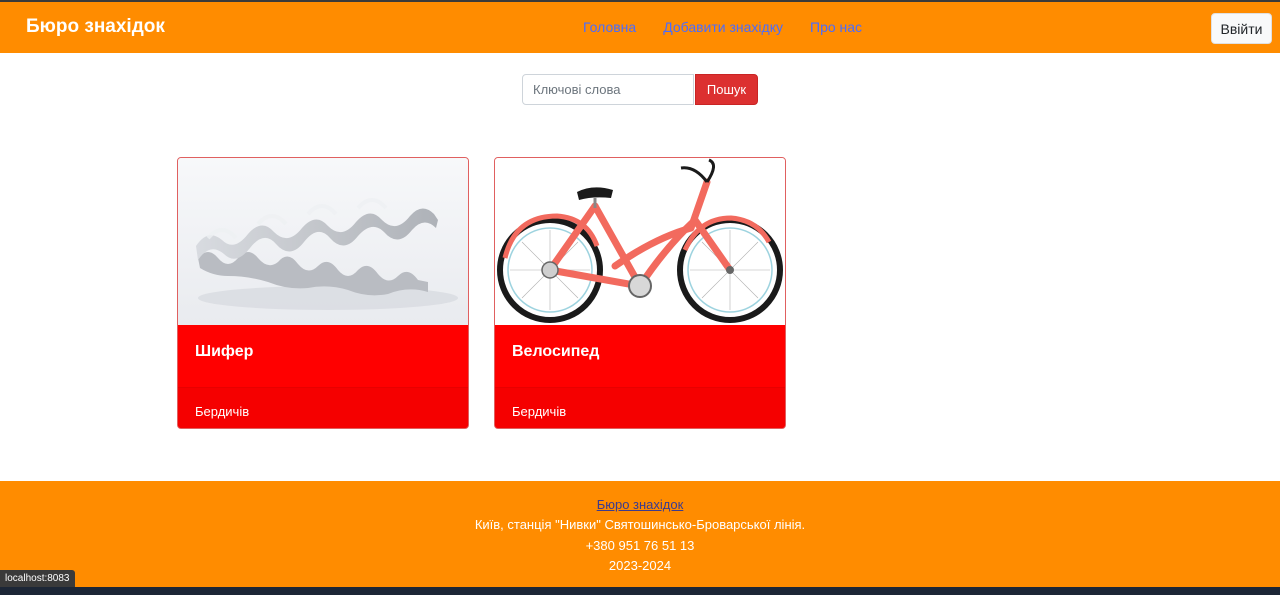  What do you see at coordinates (836, 27) in the screenshot?
I see `nav-link-about: Про нас` at bounding box center [836, 27].